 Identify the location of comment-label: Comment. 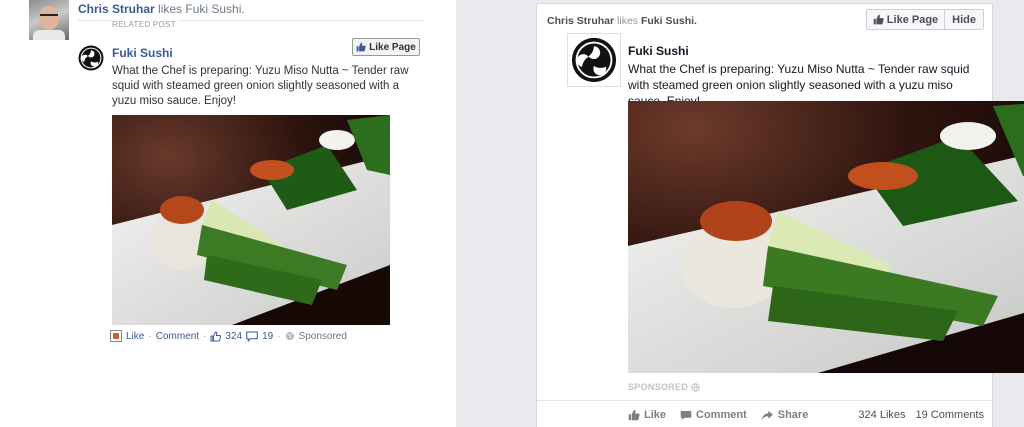
(721, 415).